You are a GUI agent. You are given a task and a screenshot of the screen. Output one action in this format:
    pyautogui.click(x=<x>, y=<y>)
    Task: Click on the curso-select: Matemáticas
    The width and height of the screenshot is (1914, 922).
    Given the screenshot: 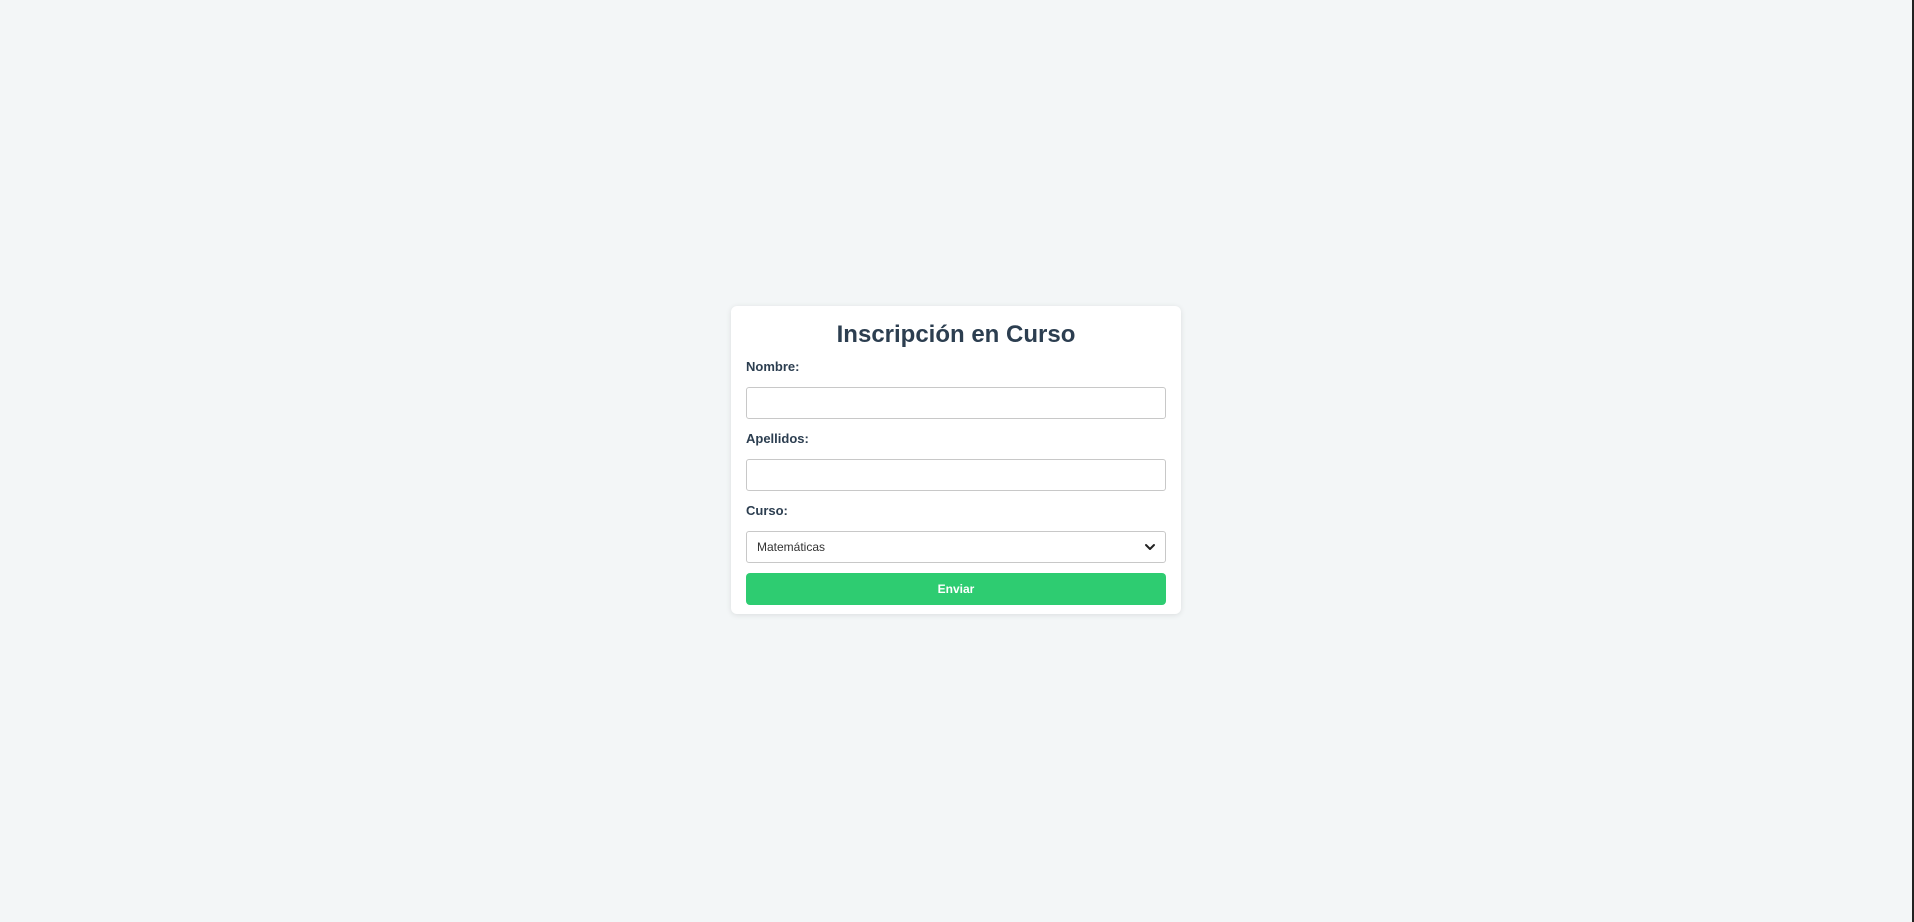 What is the action you would take?
    pyautogui.click(x=956, y=547)
    